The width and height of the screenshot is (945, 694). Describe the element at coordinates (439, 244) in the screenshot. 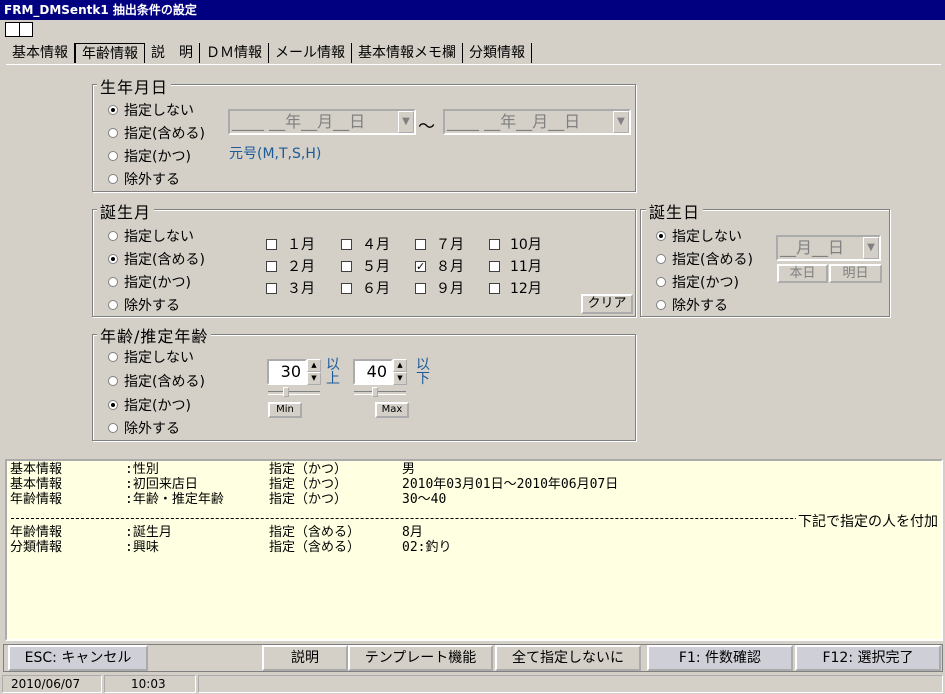

I see `month-checkbox-7: ７月` at that location.